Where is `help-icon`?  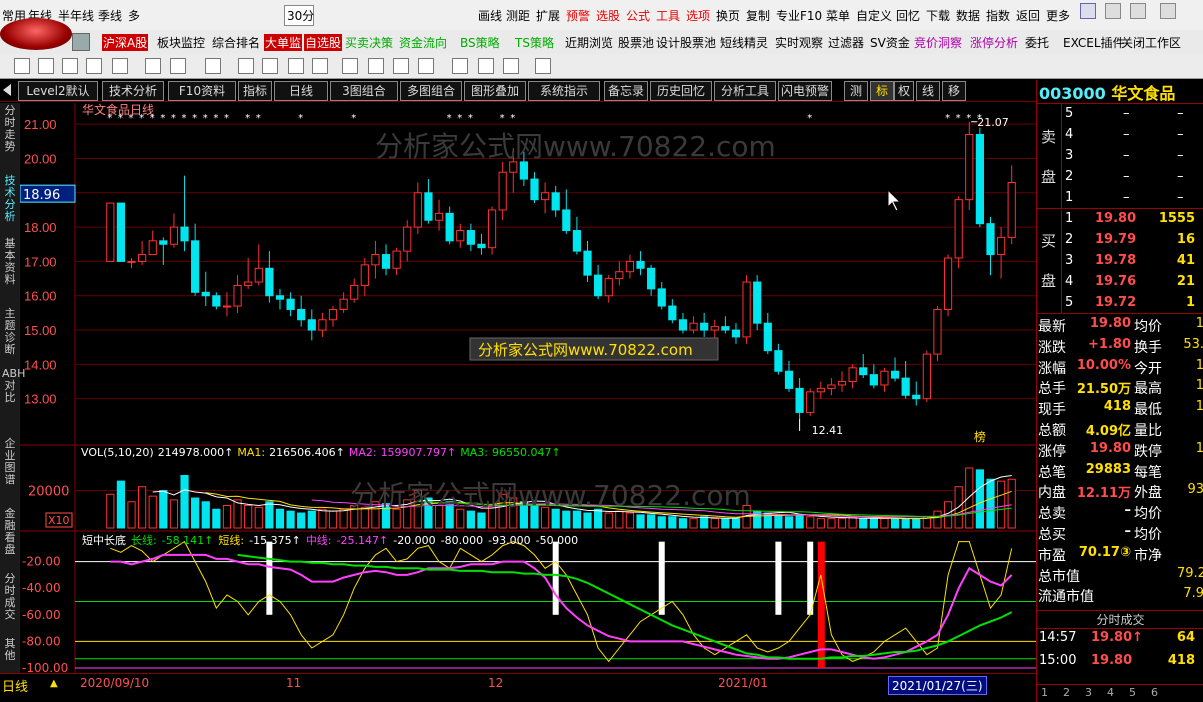 help-icon is located at coordinates (1088, 11).